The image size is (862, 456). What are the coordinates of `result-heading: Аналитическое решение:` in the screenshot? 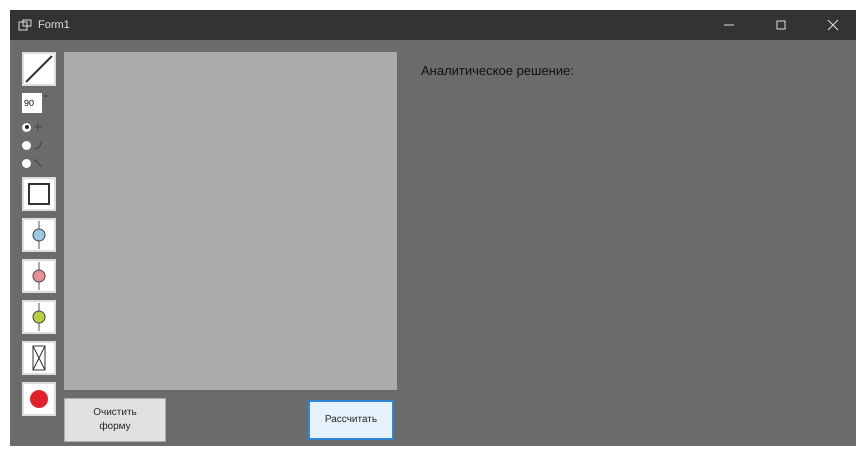 It's located at (497, 70).